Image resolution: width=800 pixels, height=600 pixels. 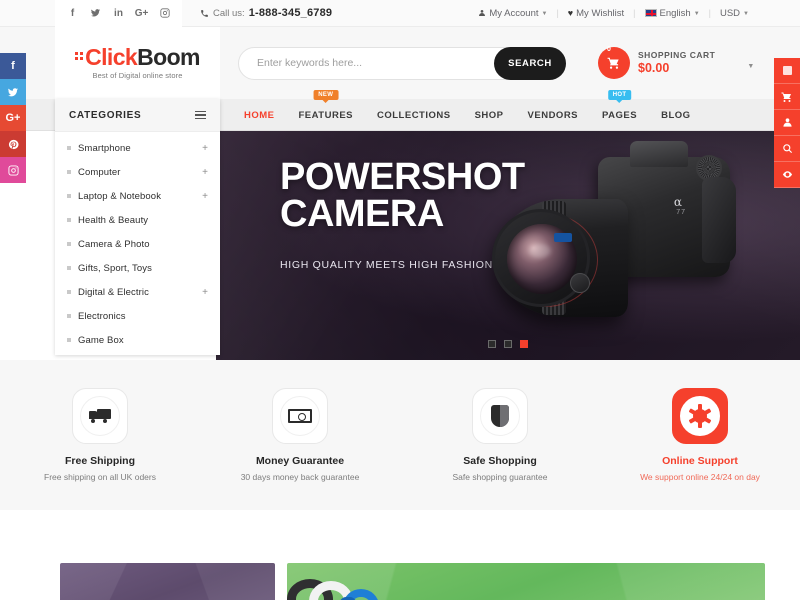 I want to click on nav-badge-label: NEW, so click(x=326, y=95).